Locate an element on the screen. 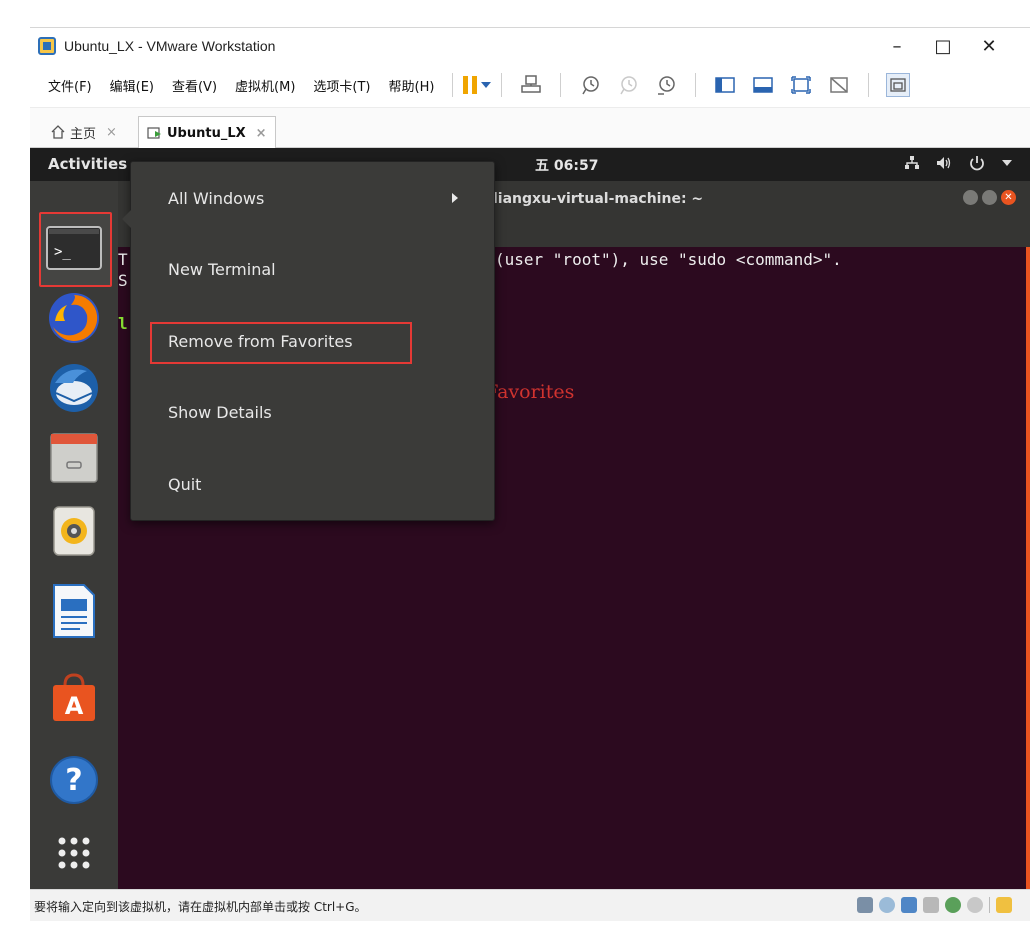  tab-home-label: 主页 is located at coordinates (83, 134).